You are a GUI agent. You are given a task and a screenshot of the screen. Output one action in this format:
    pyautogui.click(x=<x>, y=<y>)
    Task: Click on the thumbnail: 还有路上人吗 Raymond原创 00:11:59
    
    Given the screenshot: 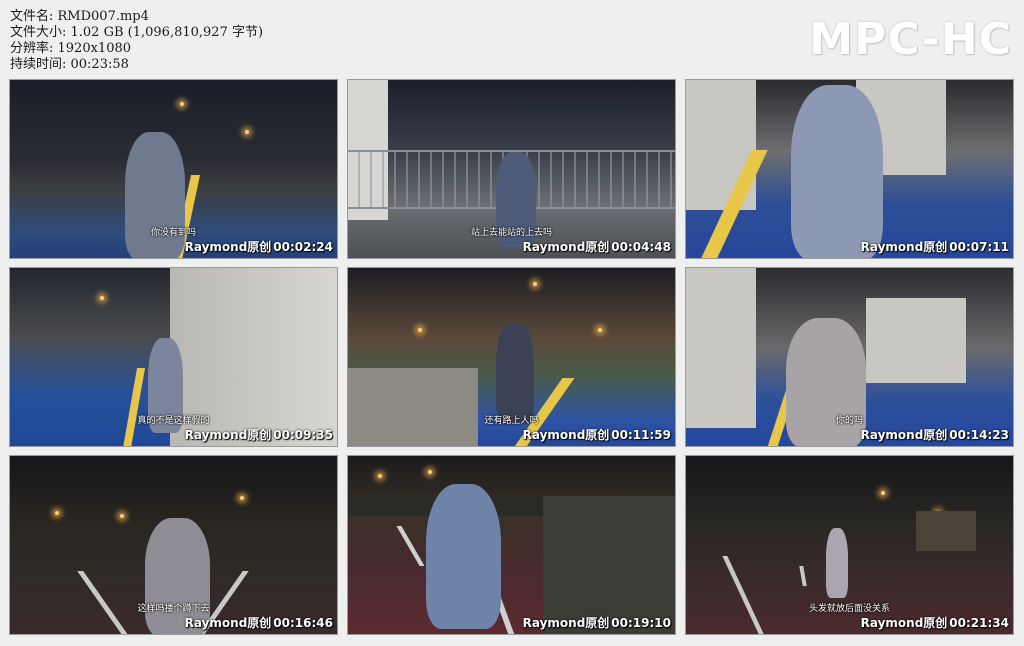 What is the action you would take?
    pyautogui.click(x=511, y=357)
    